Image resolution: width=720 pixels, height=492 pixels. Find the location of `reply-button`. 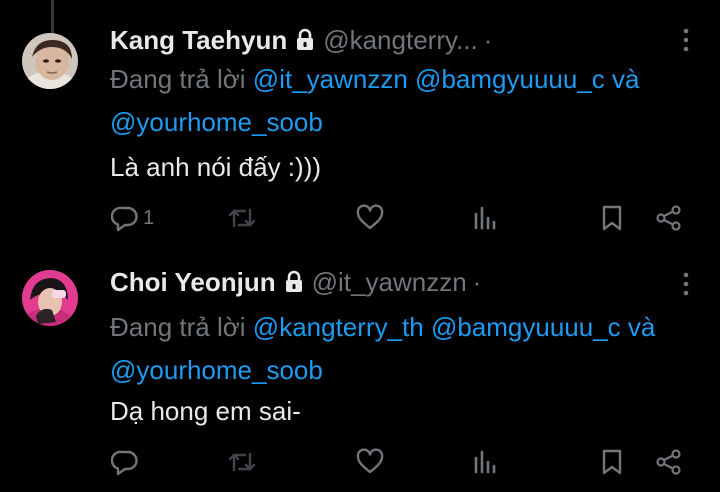

reply-button is located at coordinates (127, 462).